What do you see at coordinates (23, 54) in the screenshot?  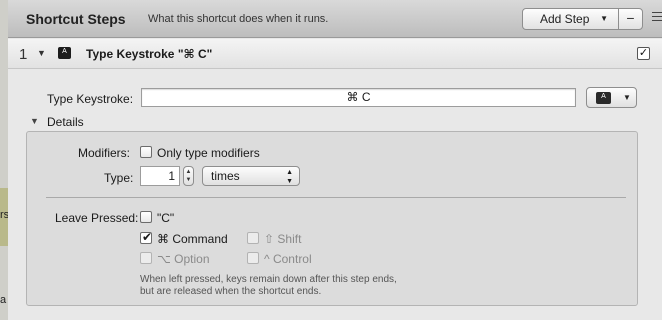 I see `step-number: 1` at bounding box center [23, 54].